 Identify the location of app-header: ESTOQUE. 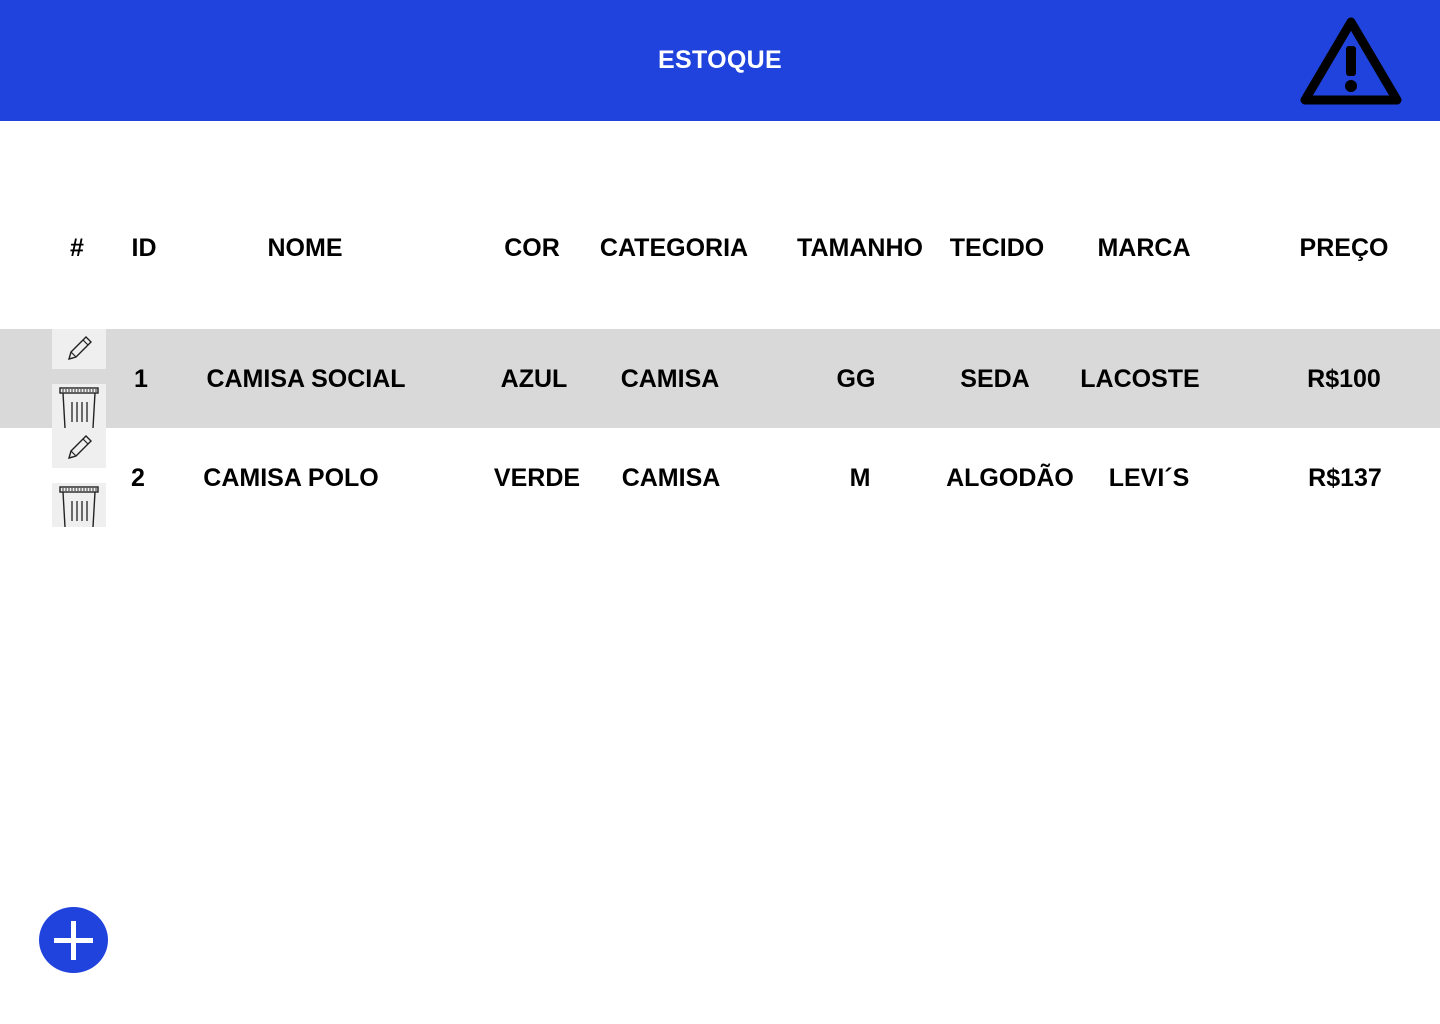
(720, 60).